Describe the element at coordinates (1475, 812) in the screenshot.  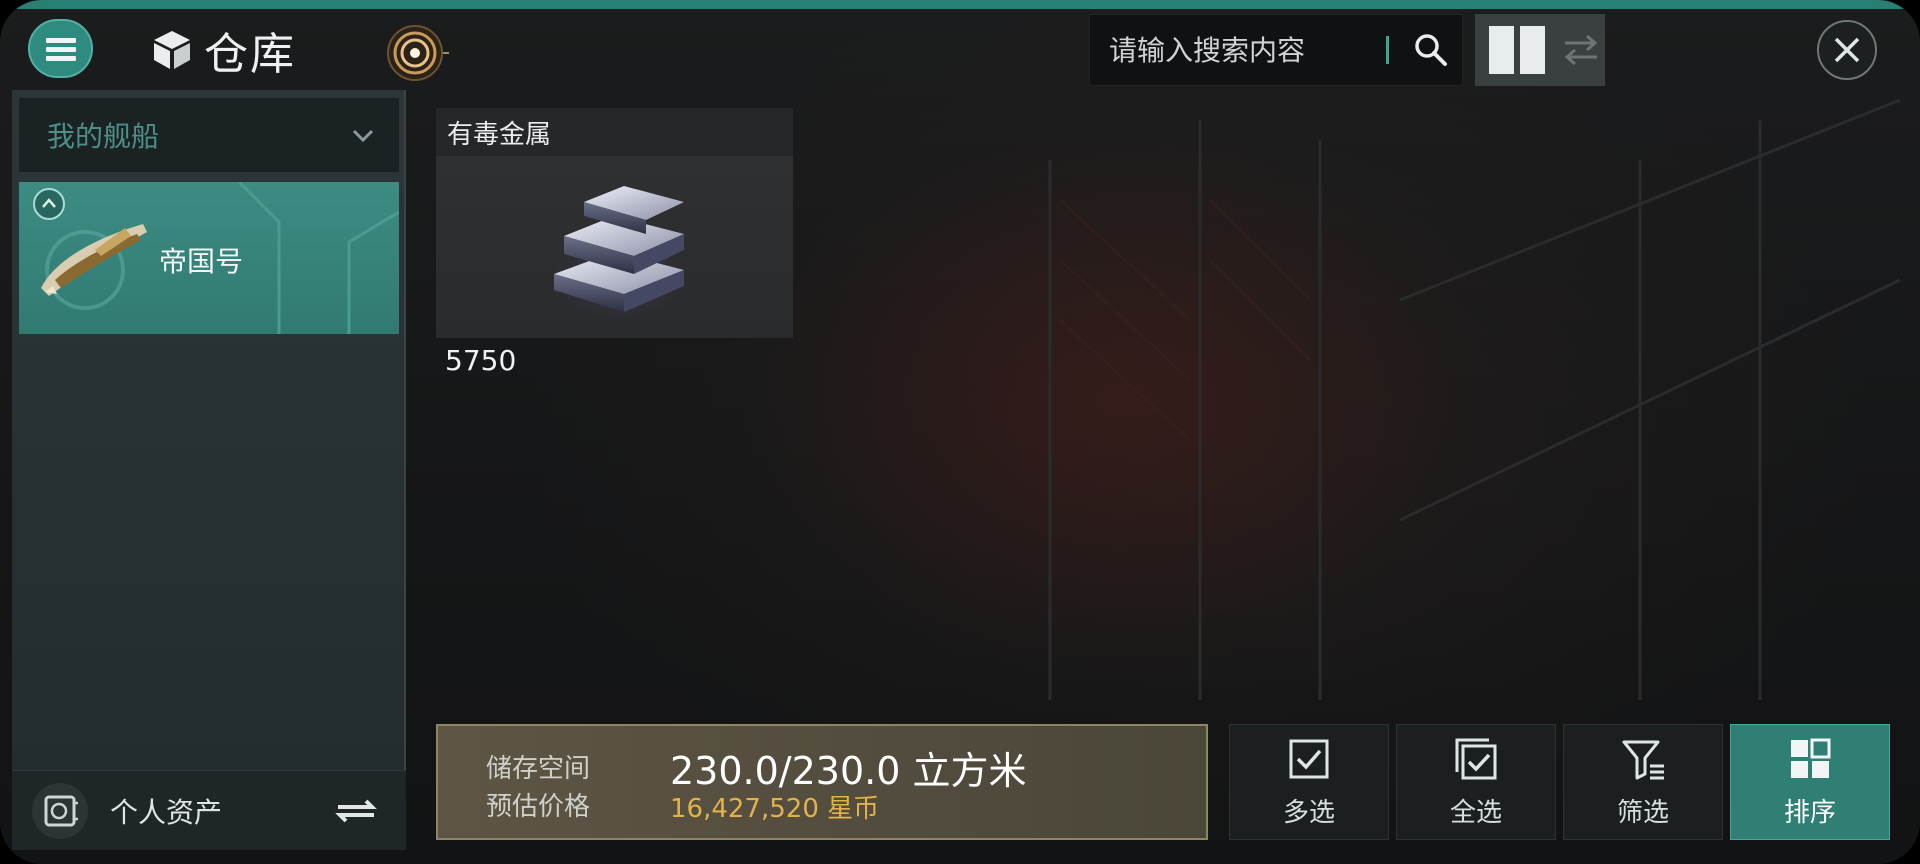
I see `select-all-label: 全选` at that location.